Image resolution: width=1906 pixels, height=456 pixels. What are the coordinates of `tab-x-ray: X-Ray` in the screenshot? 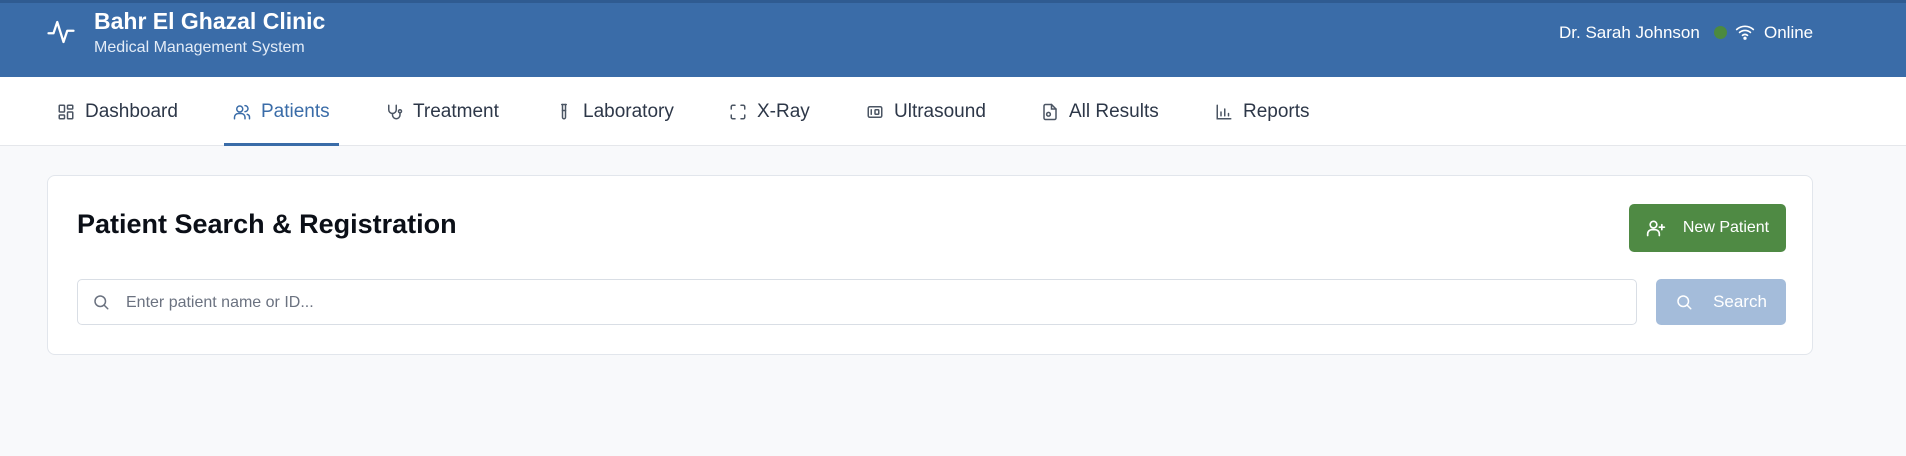 It's located at (769, 111).